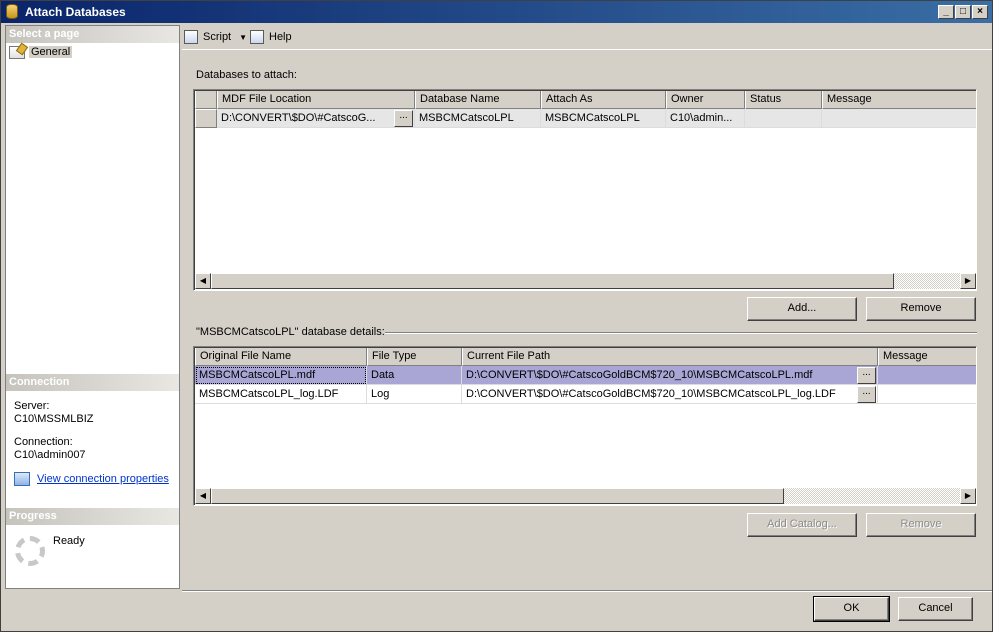  I want to click on remove-file-label: Remove, so click(921, 524).